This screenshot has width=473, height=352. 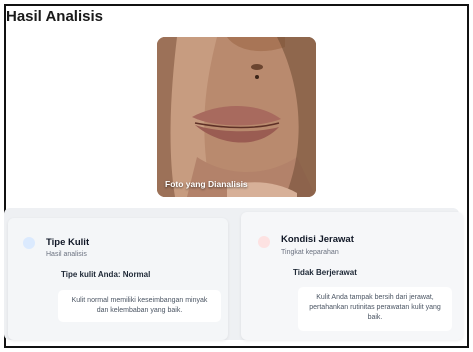 I want to click on acne-result: Tidak Berjerawat, so click(x=325, y=272).